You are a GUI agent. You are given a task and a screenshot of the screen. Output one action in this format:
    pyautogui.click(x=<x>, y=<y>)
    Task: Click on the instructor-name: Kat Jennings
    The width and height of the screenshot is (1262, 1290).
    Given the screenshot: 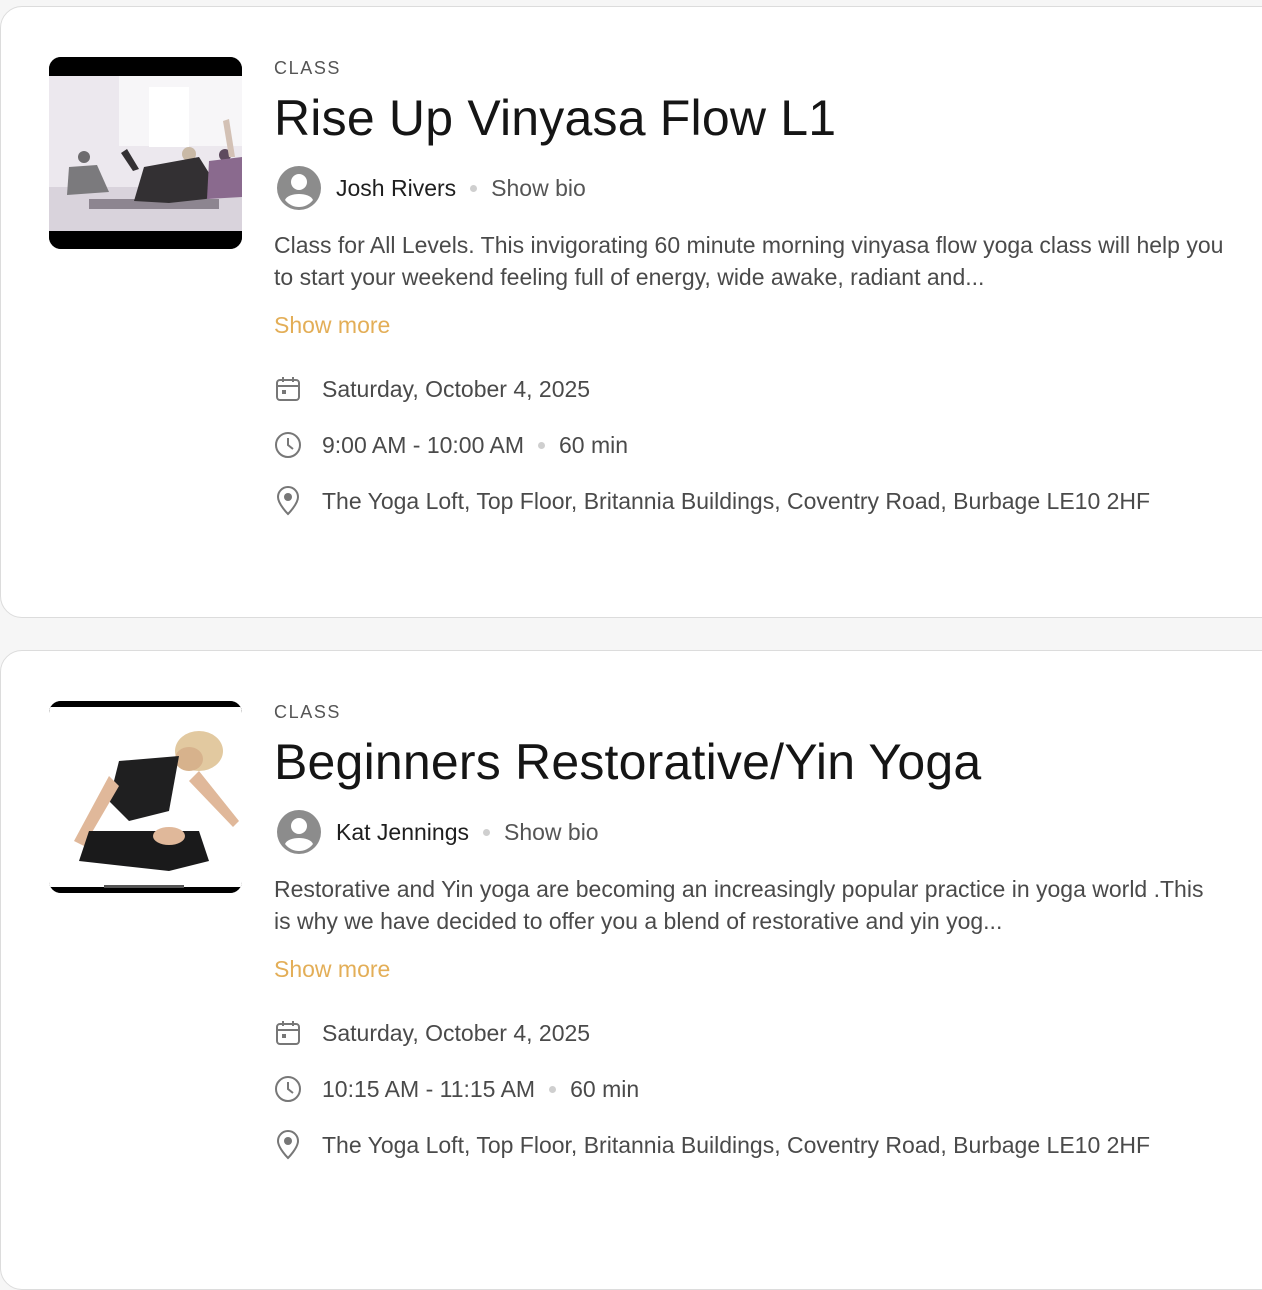 What is the action you would take?
    pyautogui.click(x=402, y=832)
    